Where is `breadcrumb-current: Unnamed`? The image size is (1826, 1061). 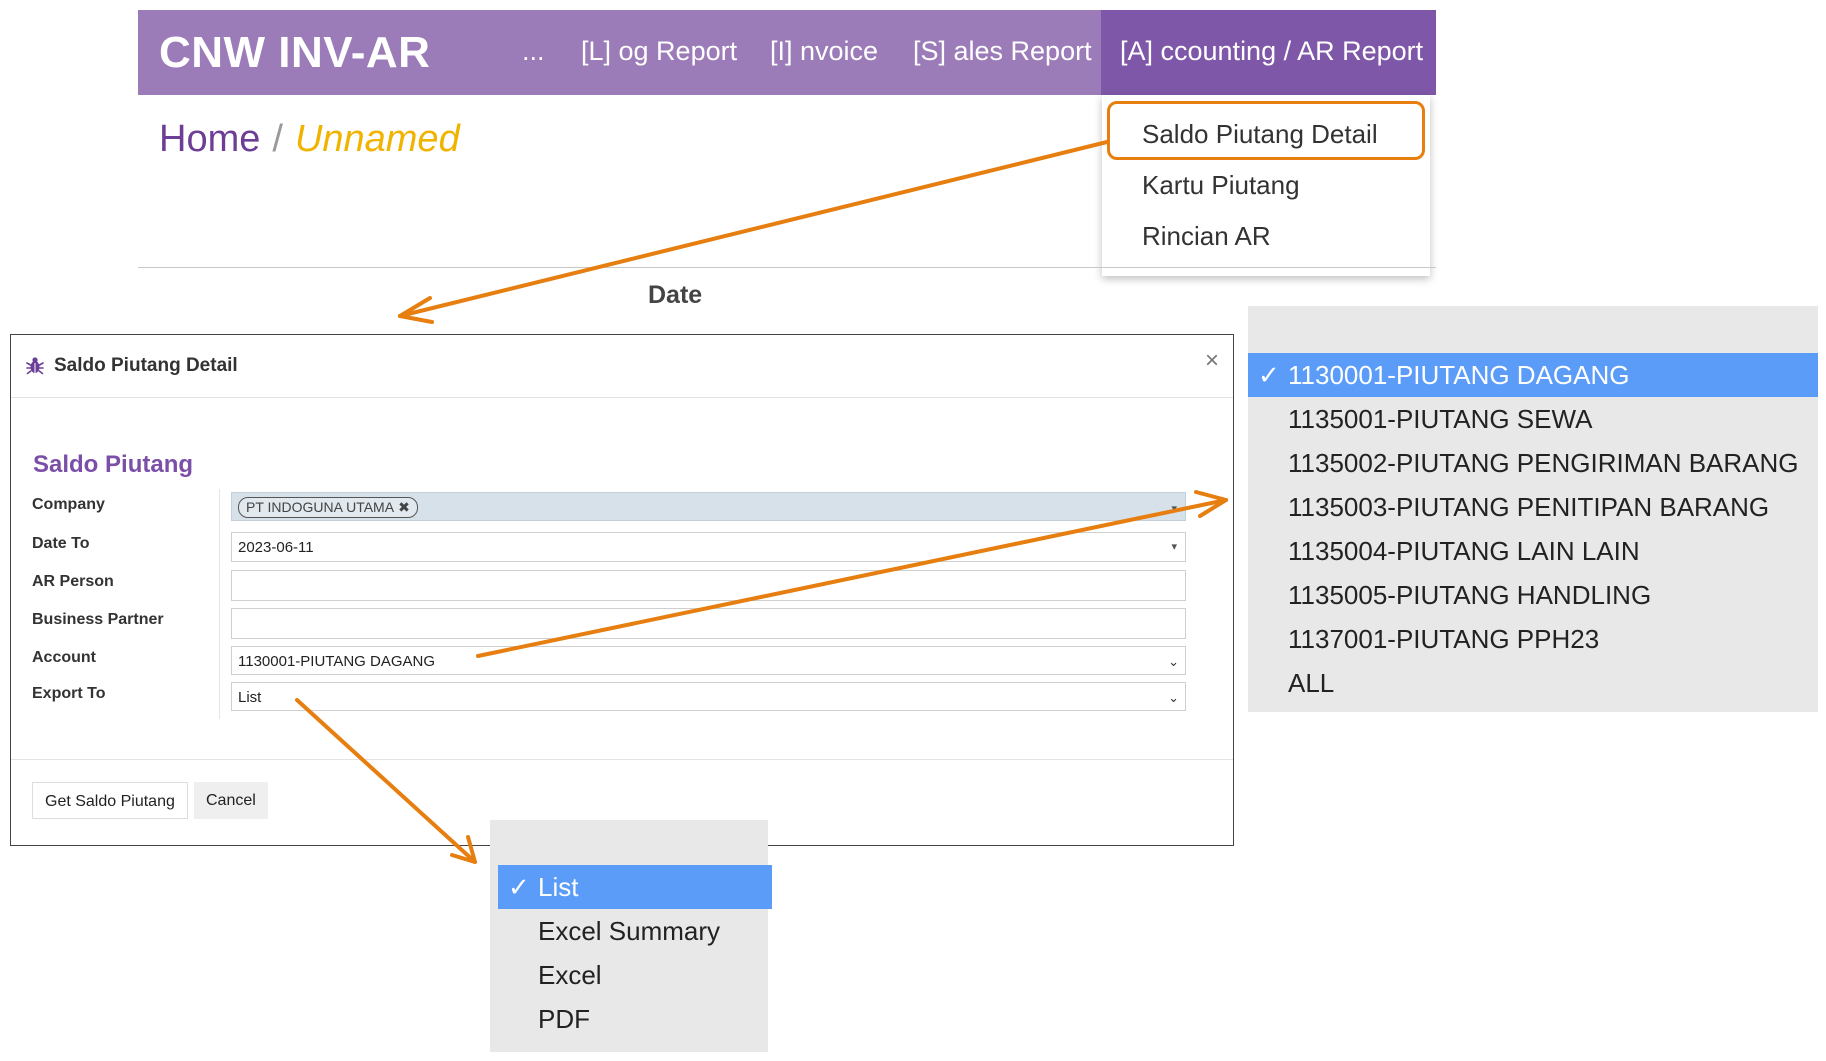
breadcrumb-current: Unnamed is located at coordinates (377, 139).